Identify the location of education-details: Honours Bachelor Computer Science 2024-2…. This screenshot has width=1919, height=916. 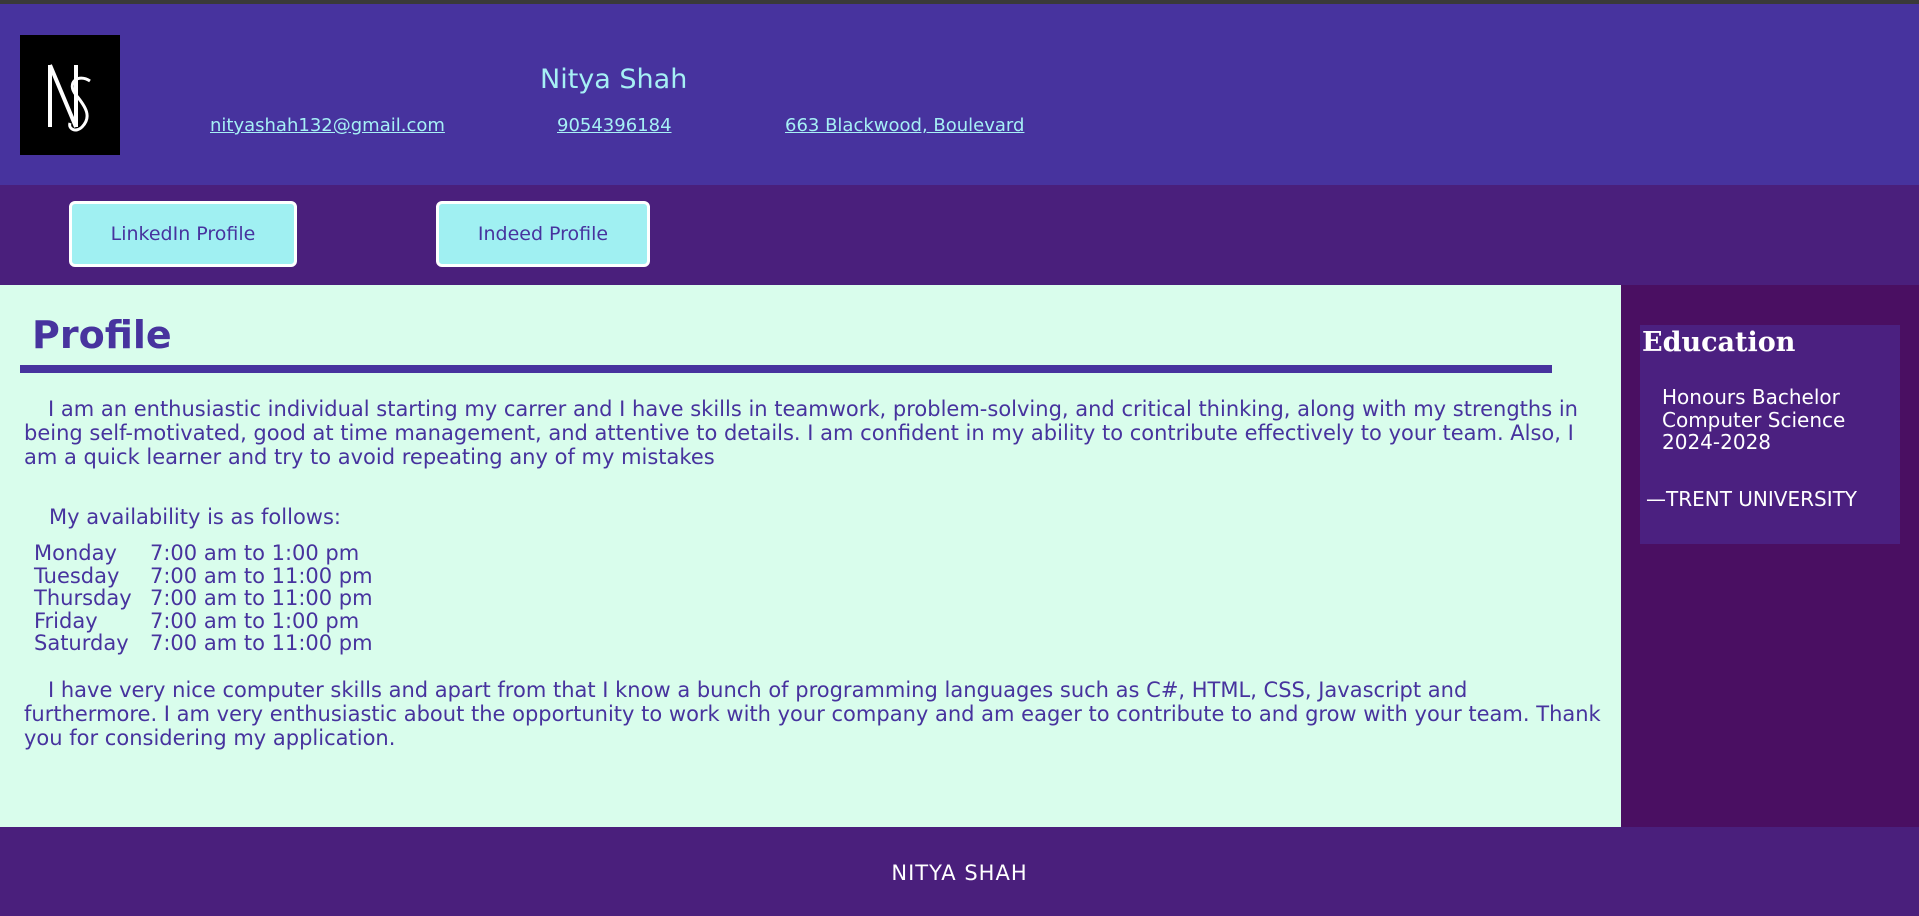
(1753, 420).